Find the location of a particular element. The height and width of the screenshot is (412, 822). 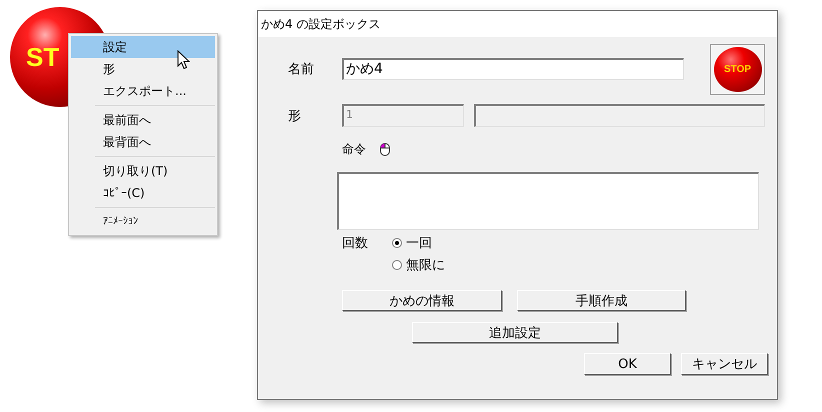

menu-item: ｱﾆﾒｰｼｮﾝ is located at coordinates (143, 222).